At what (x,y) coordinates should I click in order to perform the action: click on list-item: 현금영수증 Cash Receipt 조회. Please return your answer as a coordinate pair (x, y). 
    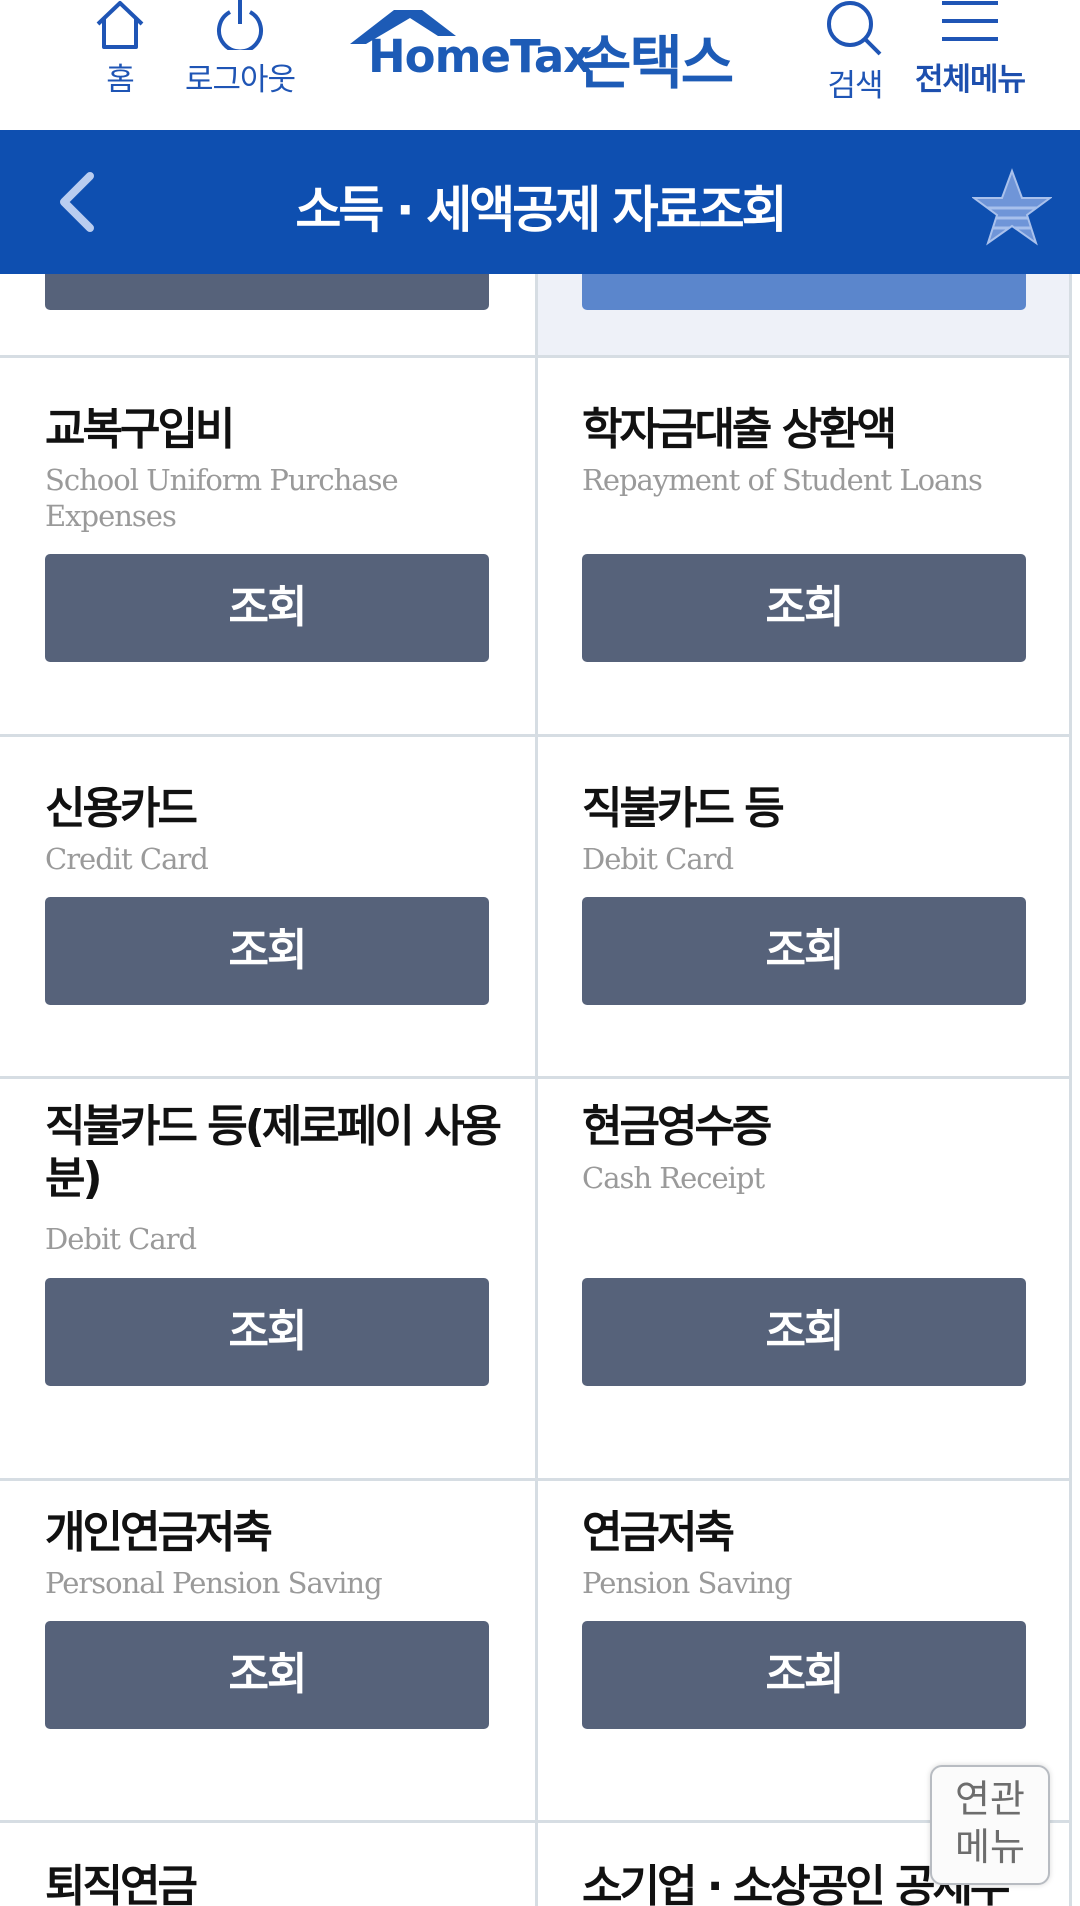
    Looking at the image, I should click on (804, 1279).